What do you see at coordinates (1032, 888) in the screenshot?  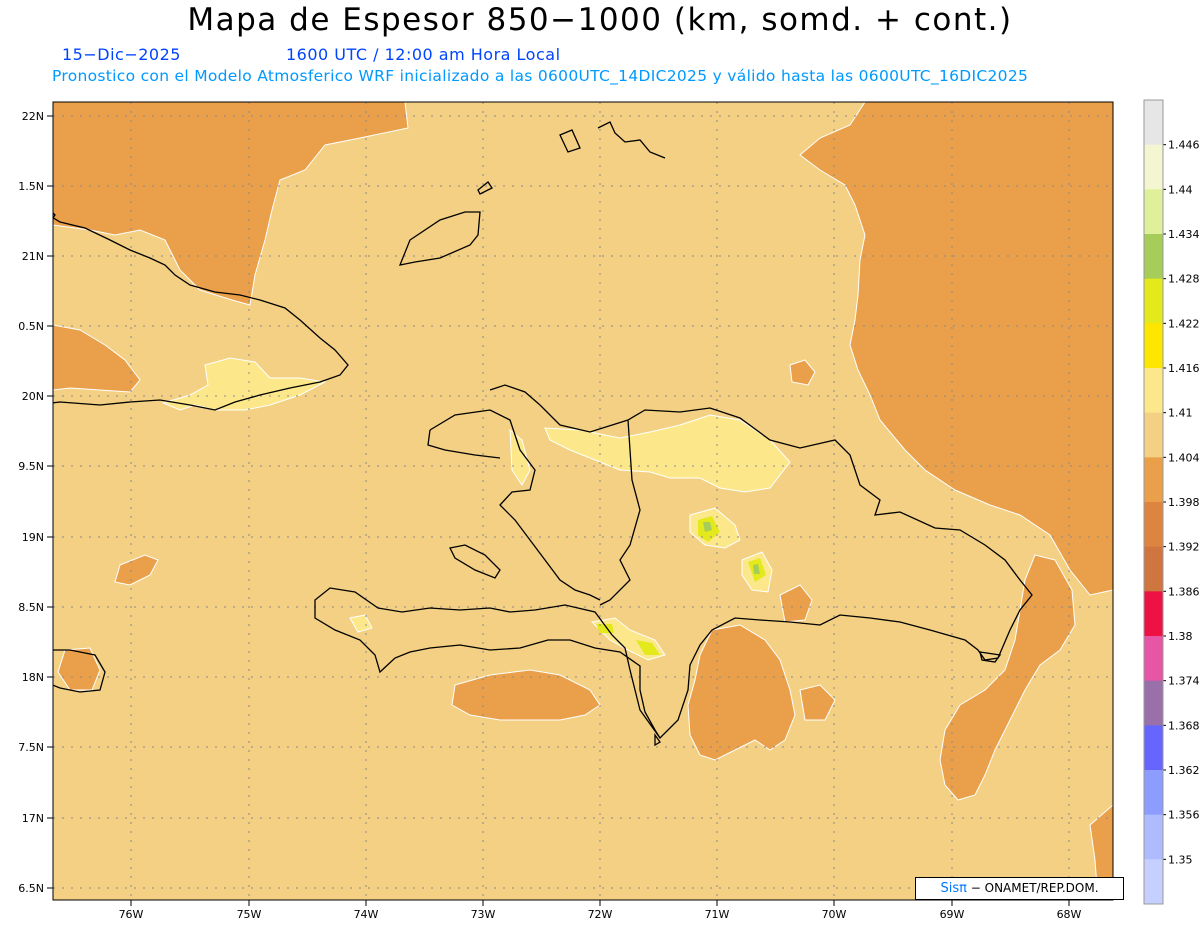 I see `credit-text: − ONAMET/REP.DOM.` at bounding box center [1032, 888].